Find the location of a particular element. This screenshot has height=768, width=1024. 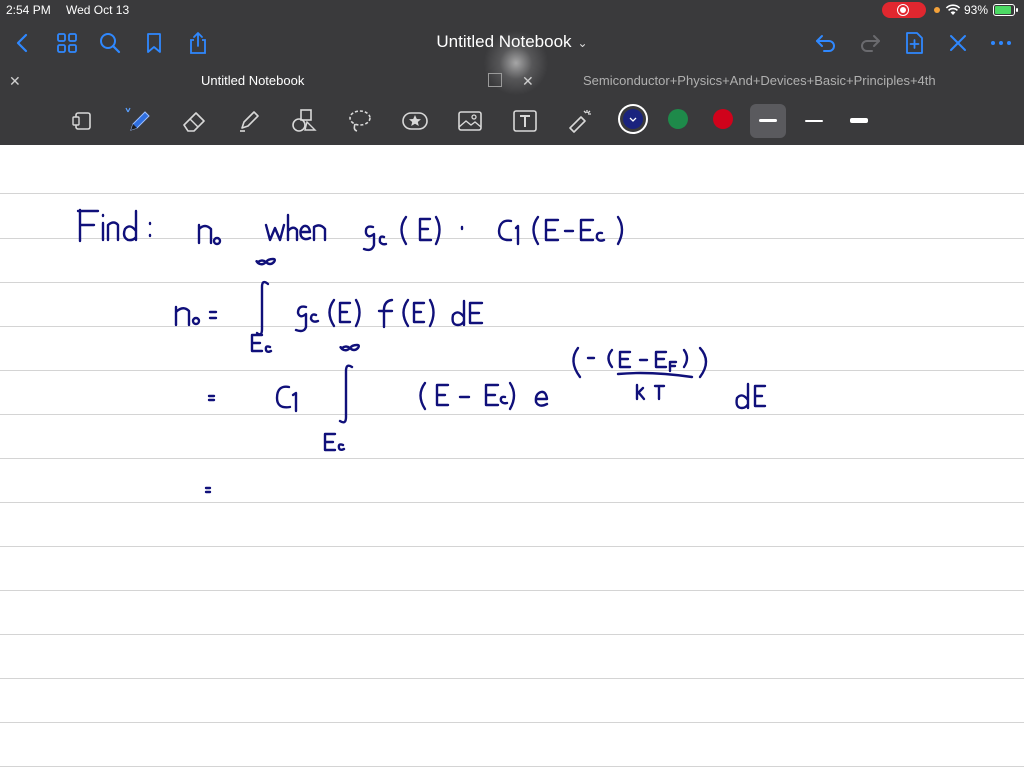

mic-in-use-indicator is located at coordinates (937, 10).